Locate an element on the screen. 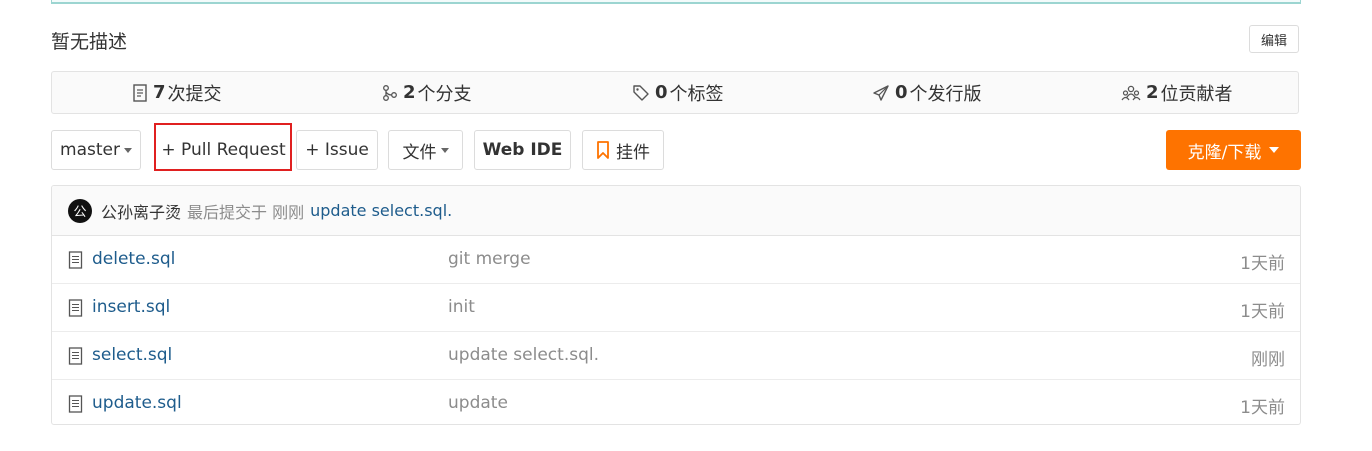 The image size is (1372, 451). file-menu-button: 文件 is located at coordinates (425, 150).